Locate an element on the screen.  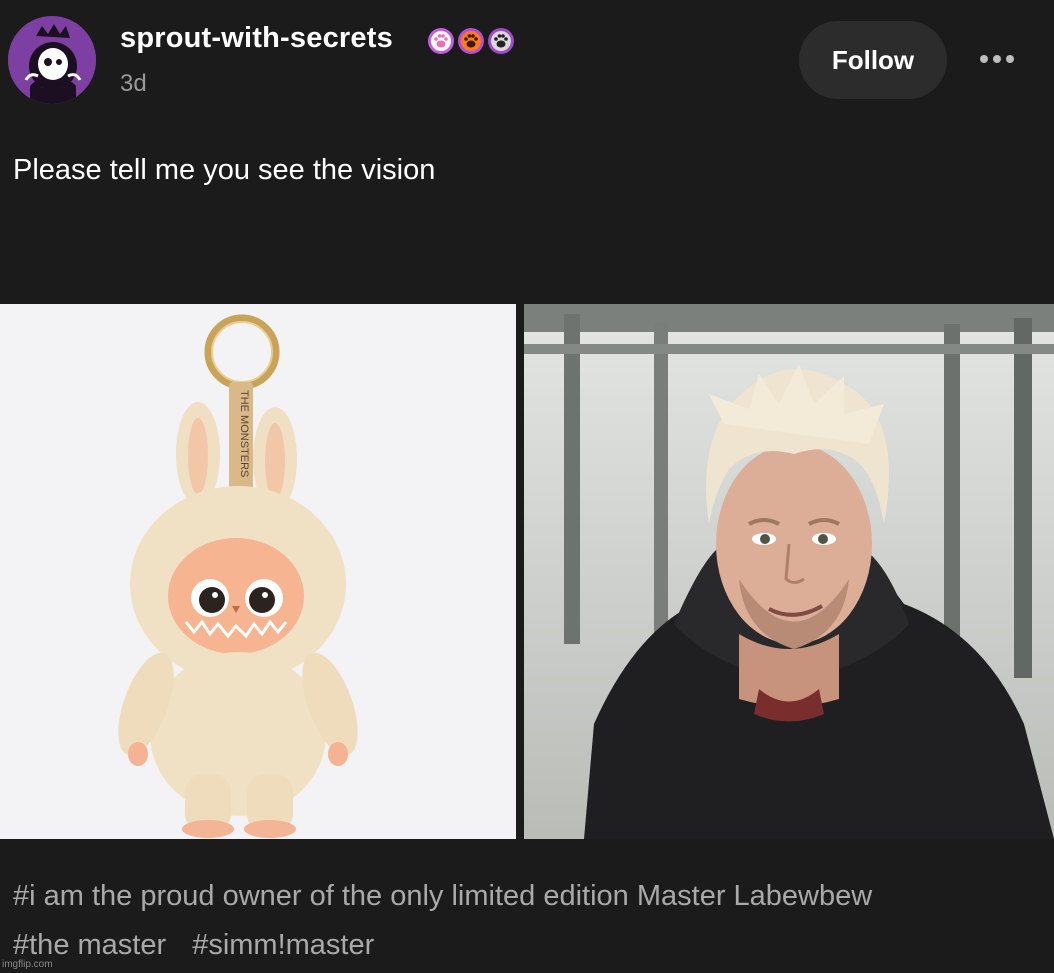
tag-link: #the master is located at coordinates (89, 945).